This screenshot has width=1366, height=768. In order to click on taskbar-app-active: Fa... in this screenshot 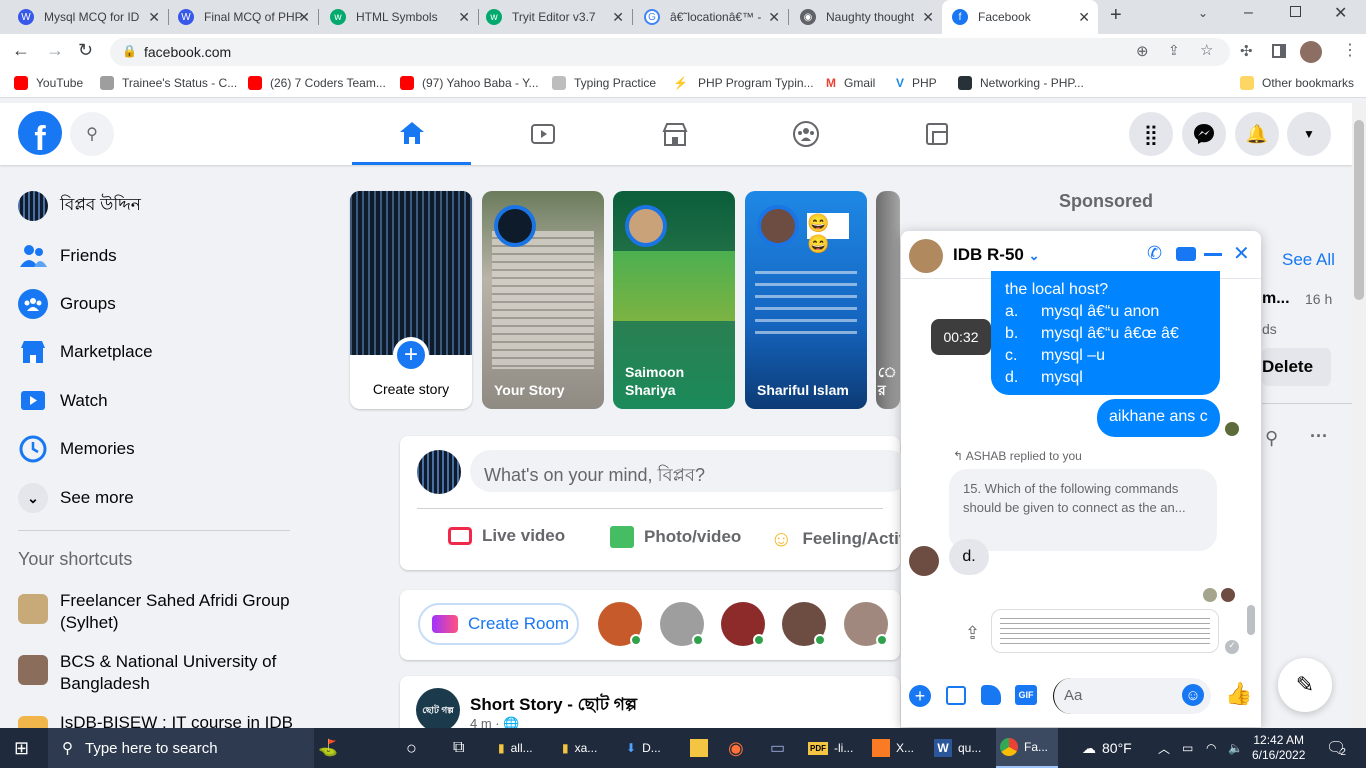, I will do `click(1027, 748)`.